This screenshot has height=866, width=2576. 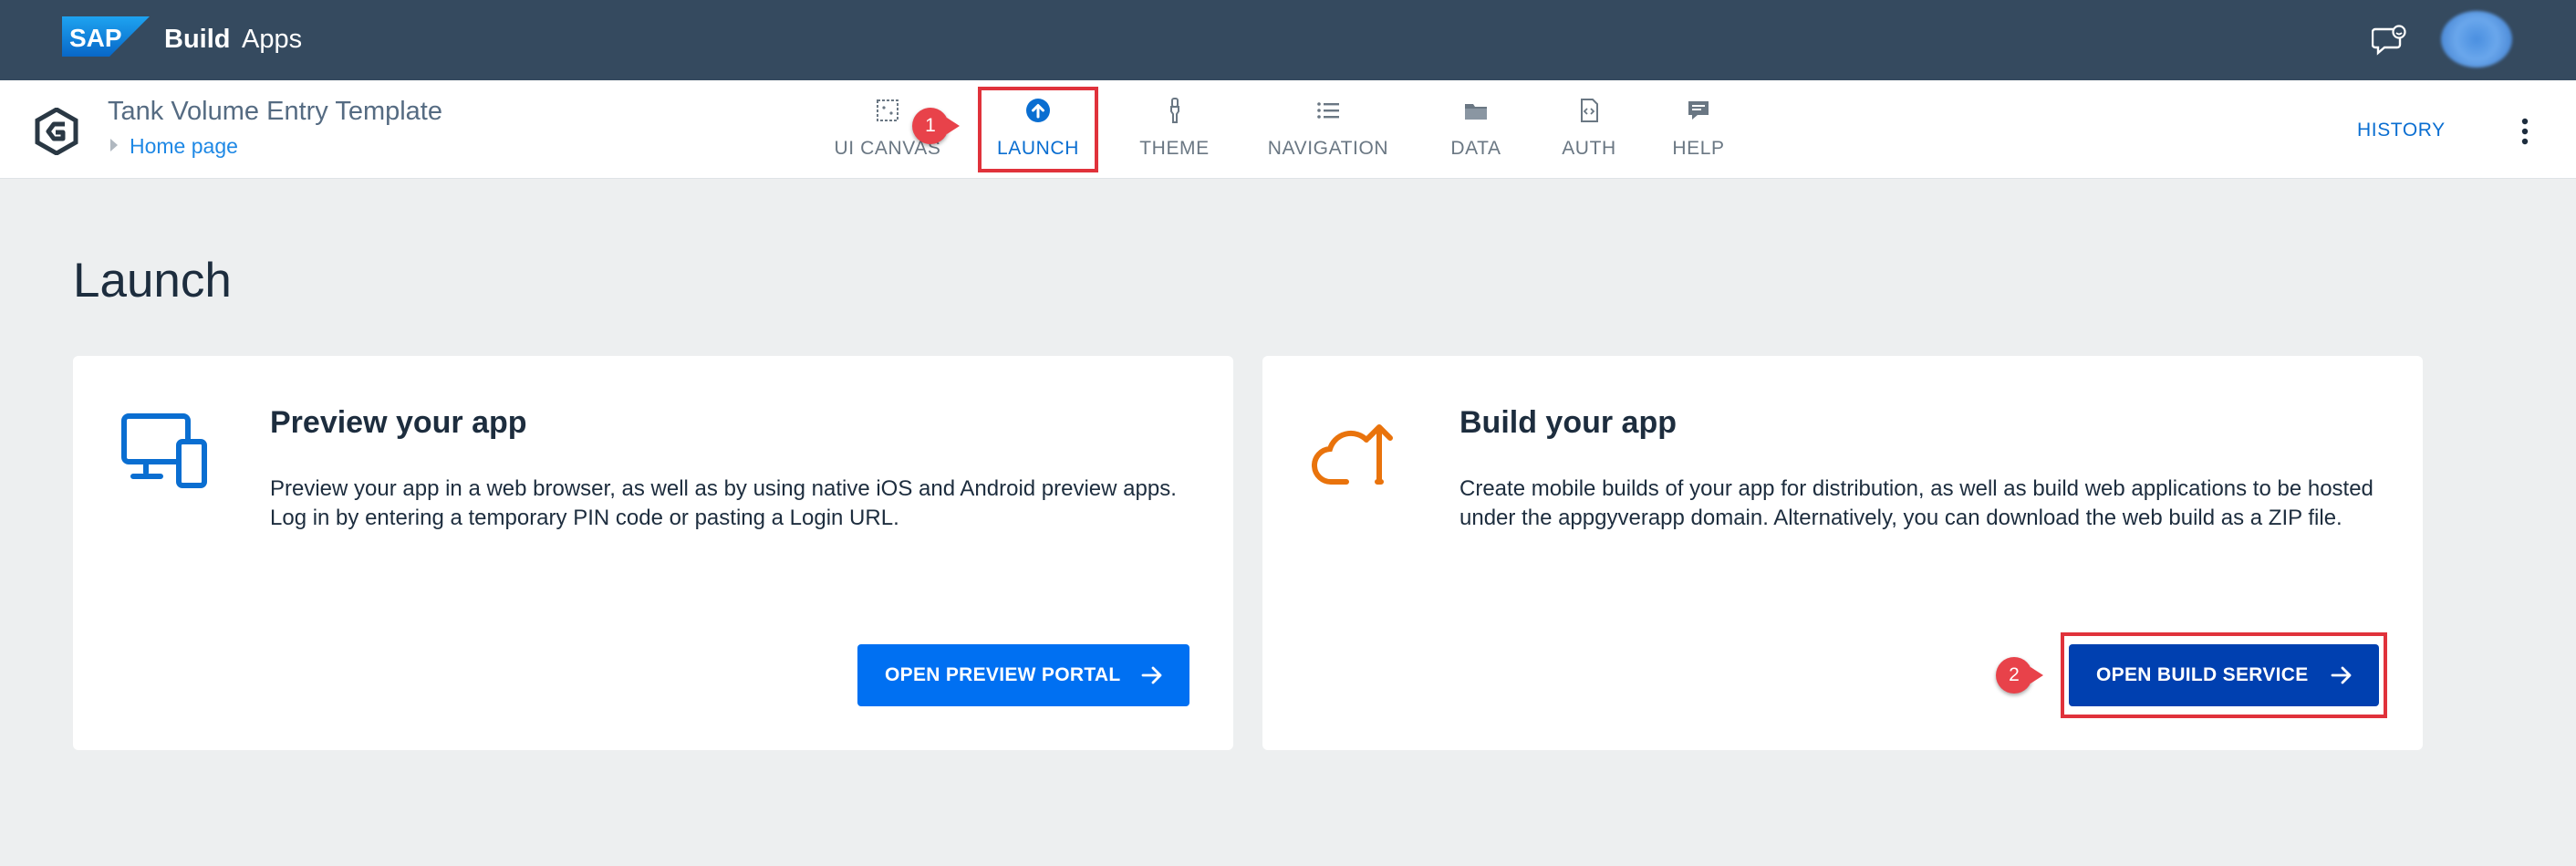 What do you see at coordinates (1328, 130) in the screenshot?
I see `tab-navigation: NAVIGATION` at bounding box center [1328, 130].